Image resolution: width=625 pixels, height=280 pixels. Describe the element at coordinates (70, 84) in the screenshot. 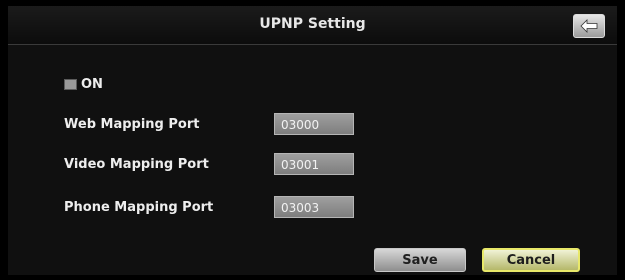

I see `upnp-checkbox` at that location.